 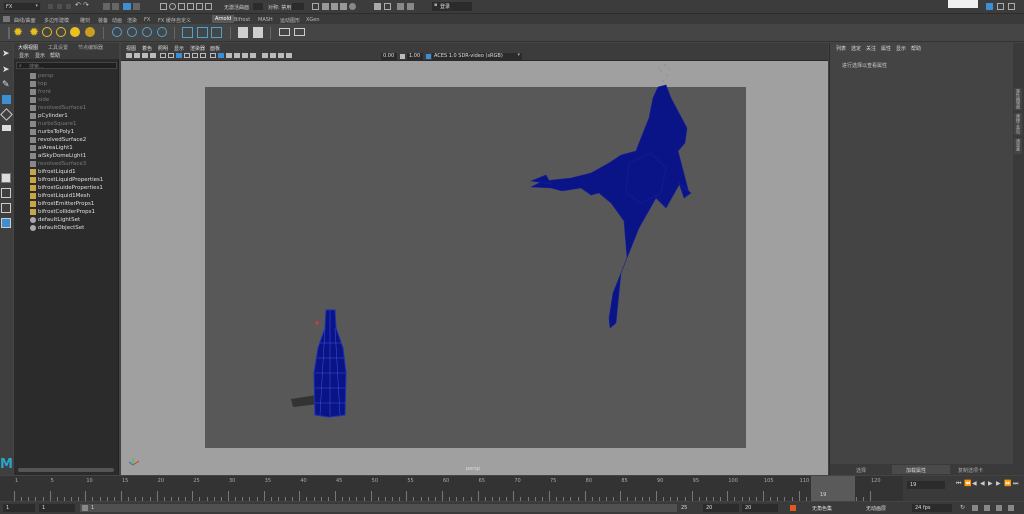 What do you see at coordinates (6, 208) in the screenshot?
I see `layout-side-icon` at bounding box center [6, 208].